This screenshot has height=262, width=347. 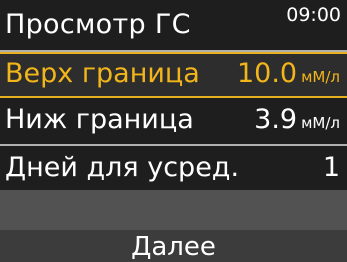 I want to click on upper-limit-label: Верх граница, so click(x=102, y=73).